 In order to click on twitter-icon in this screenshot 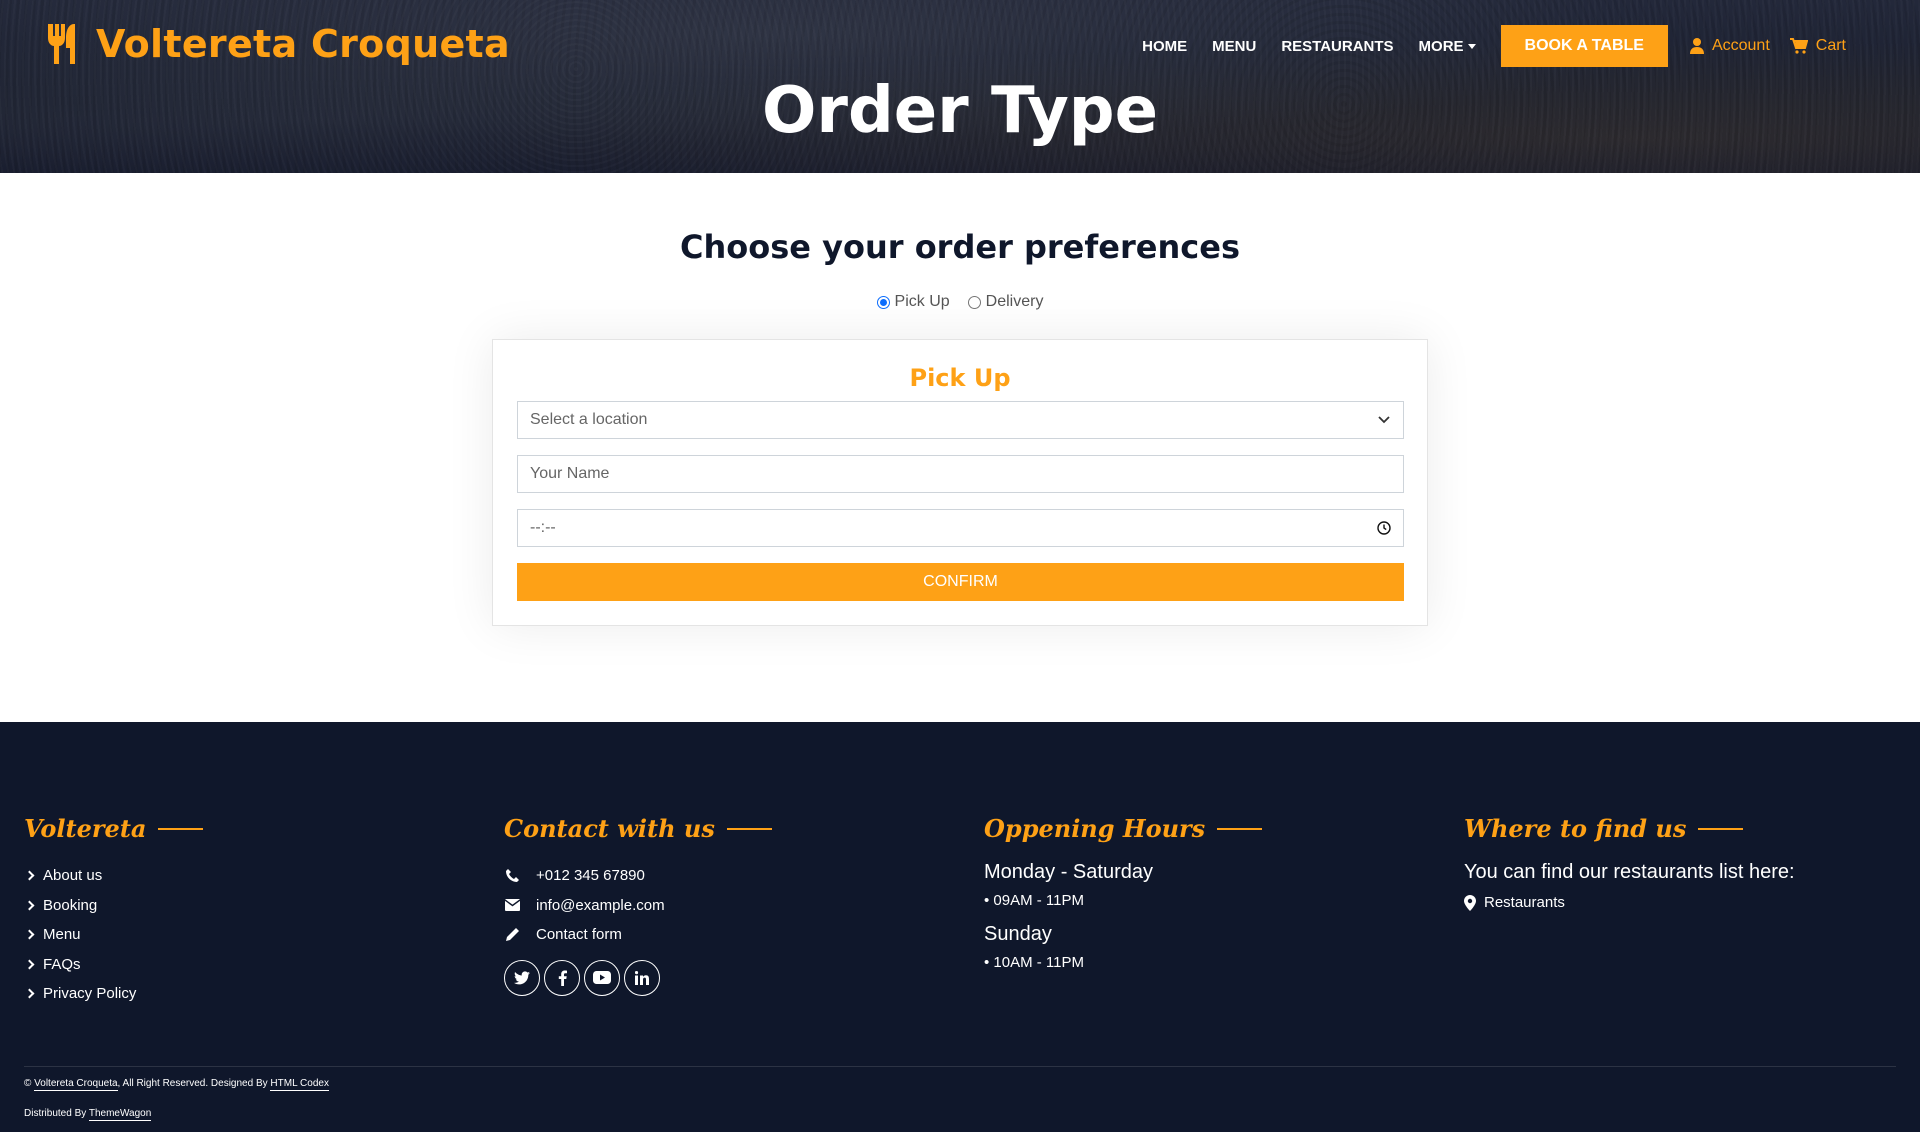, I will do `click(522, 977)`.